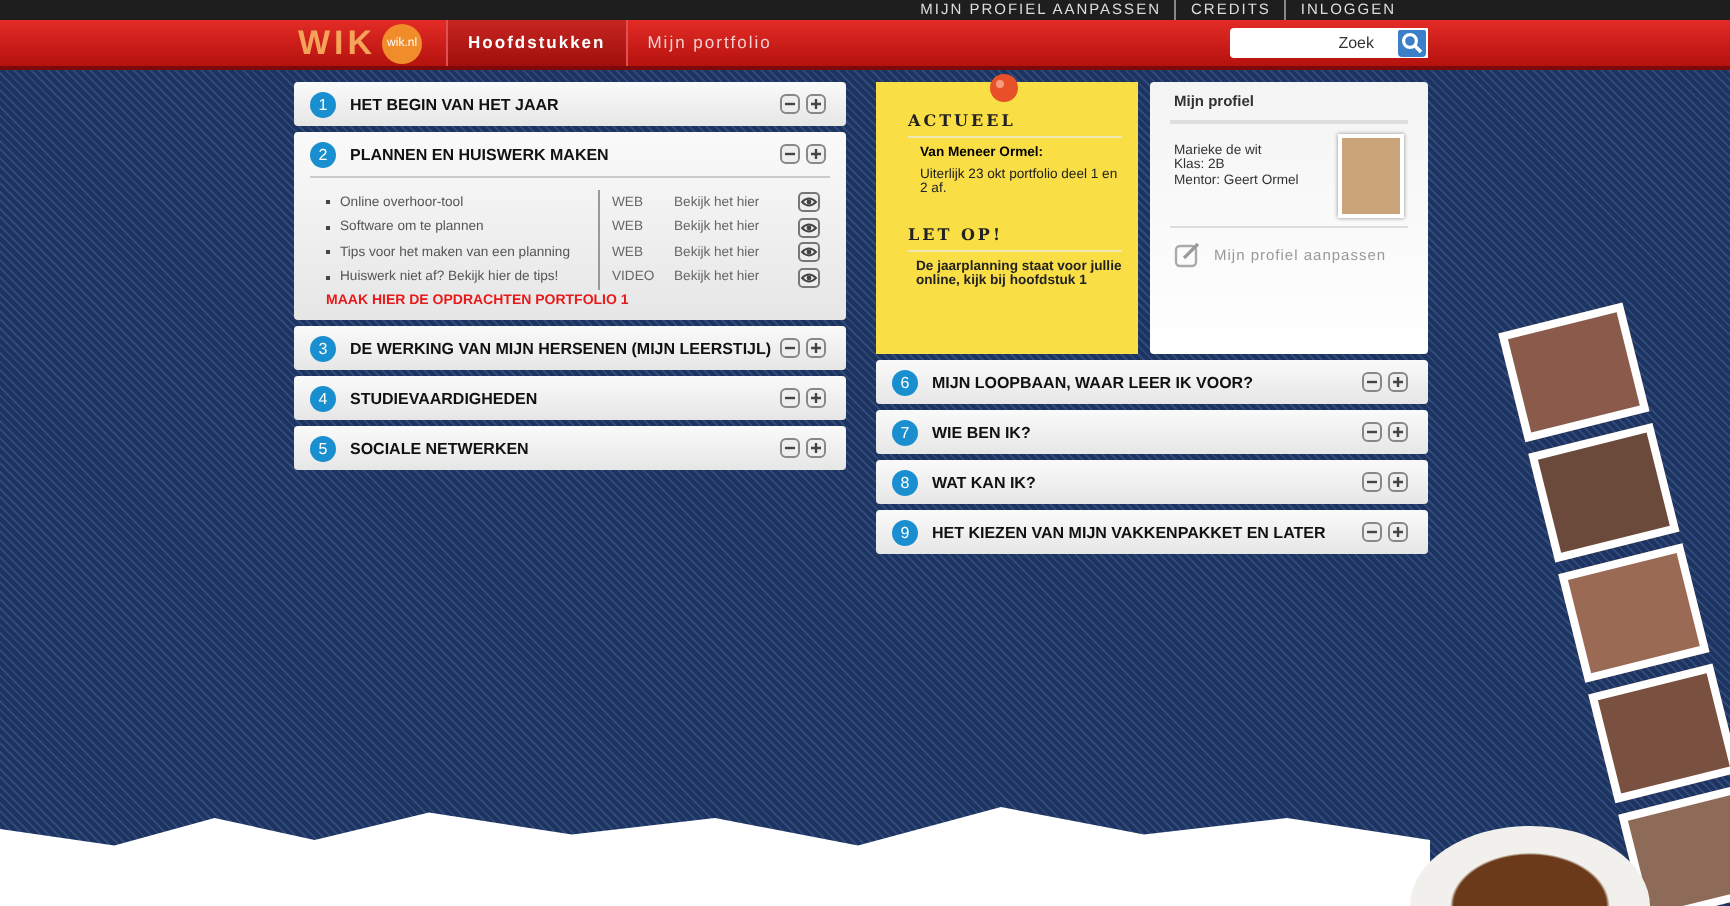 This screenshot has height=906, width=1730. What do you see at coordinates (1144, 482) in the screenshot?
I see `chapter-title: WAT KAN IK?` at bounding box center [1144, 482].